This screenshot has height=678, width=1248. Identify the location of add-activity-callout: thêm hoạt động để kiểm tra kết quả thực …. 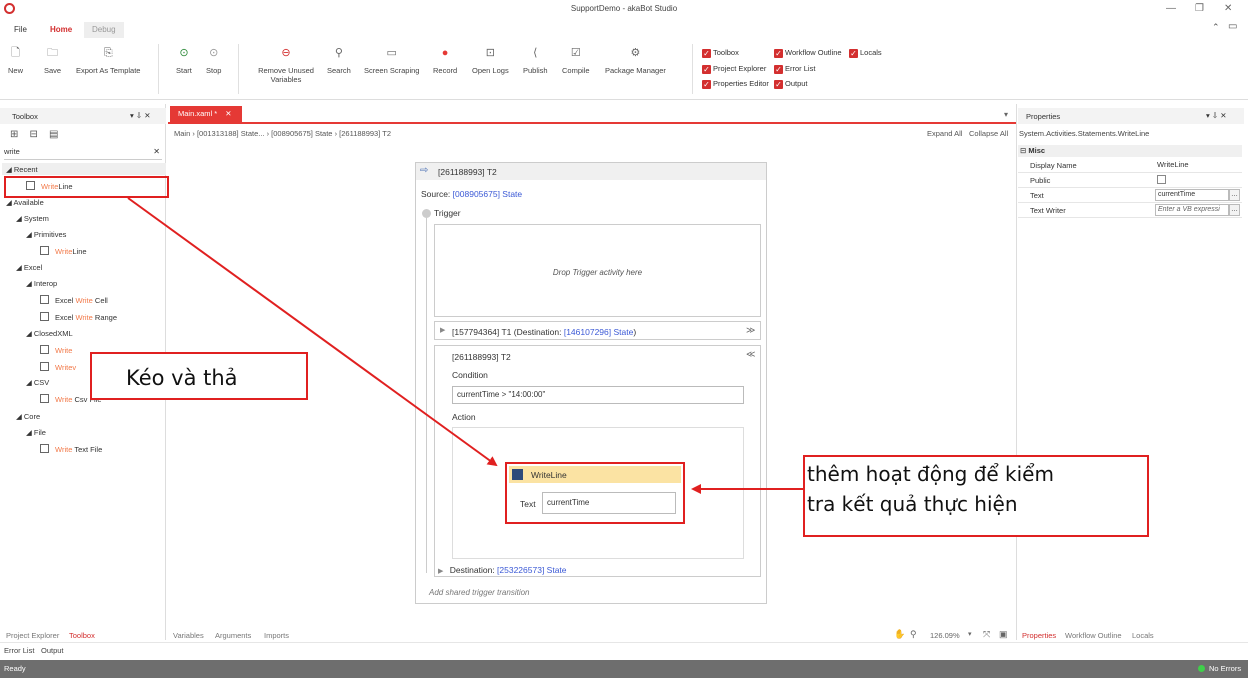
(976, 496).